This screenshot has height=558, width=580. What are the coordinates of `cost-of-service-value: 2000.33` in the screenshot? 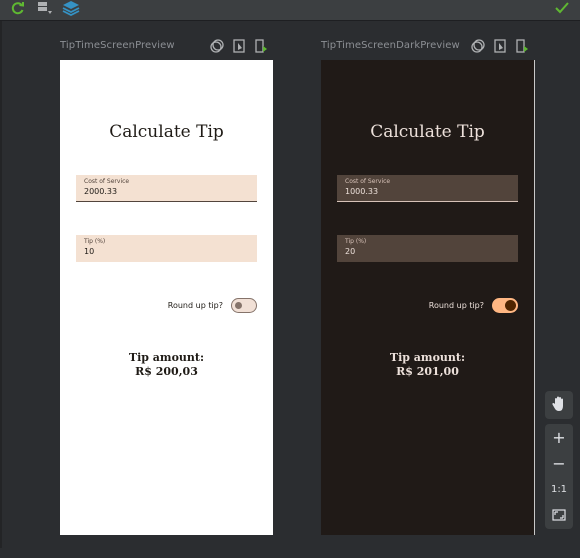 It's located at (101, 191).